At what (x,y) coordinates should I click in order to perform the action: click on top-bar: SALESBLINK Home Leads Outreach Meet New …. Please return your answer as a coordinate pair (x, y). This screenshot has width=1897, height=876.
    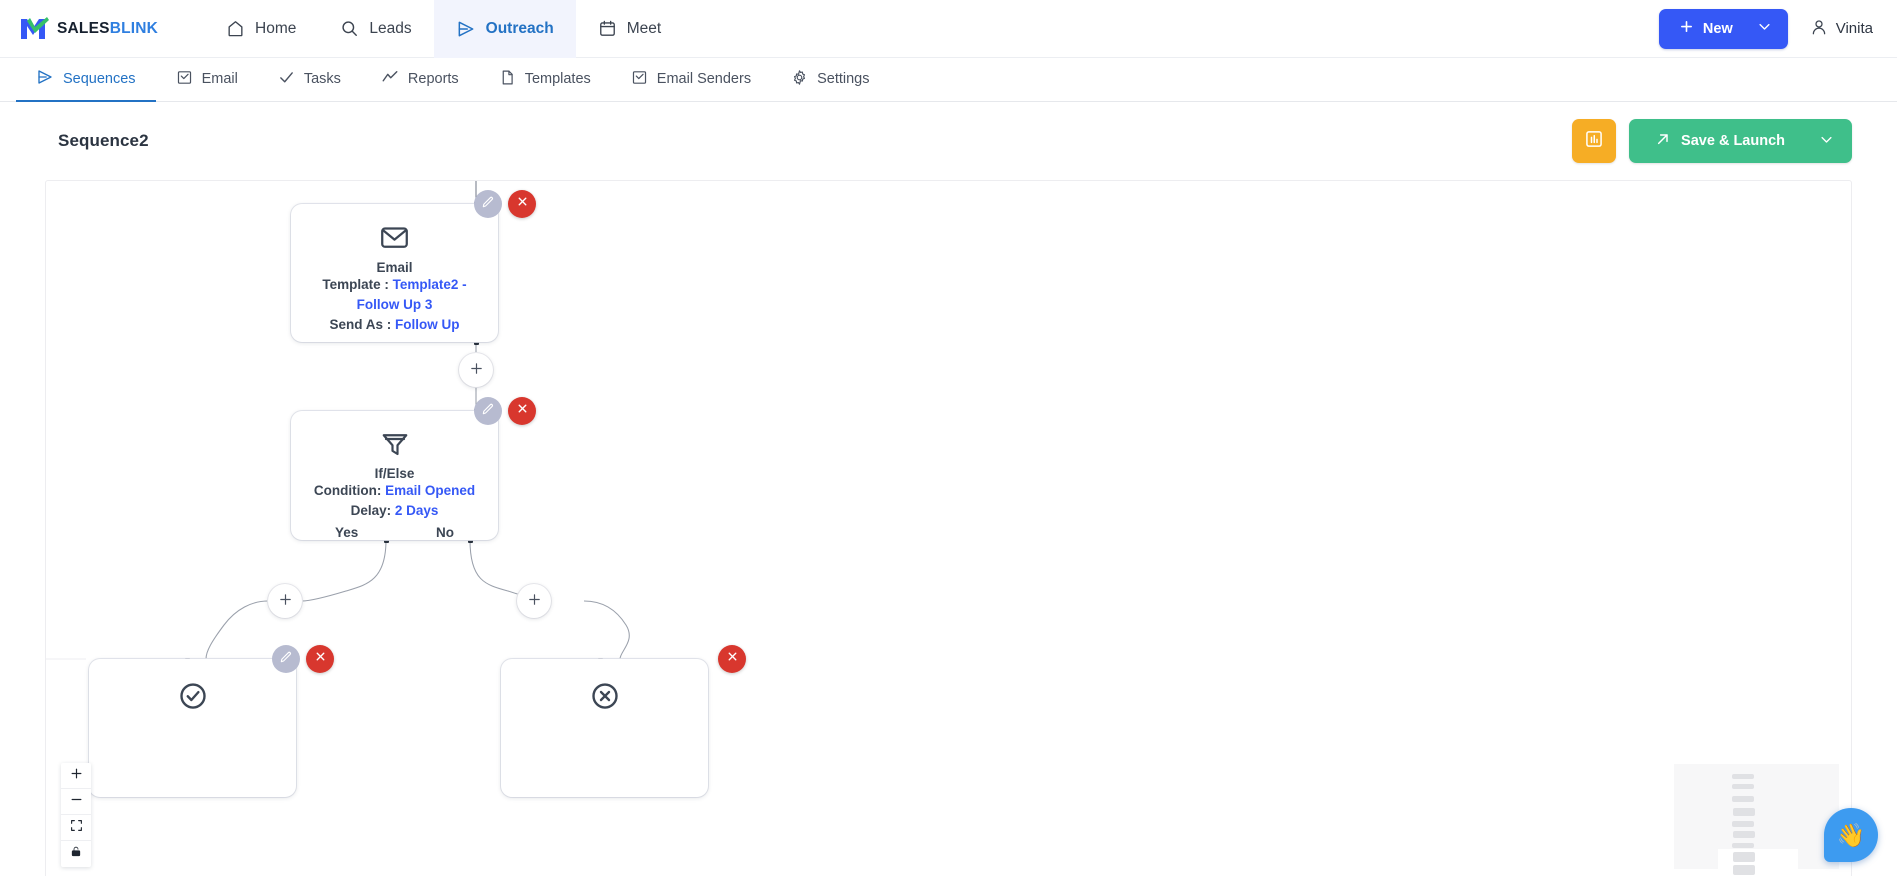
    Looking at the image, I should click on (948, 29).